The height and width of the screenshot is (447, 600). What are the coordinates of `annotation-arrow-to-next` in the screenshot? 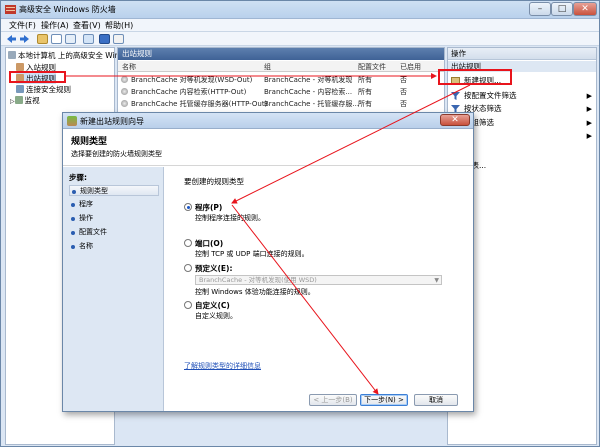 It's located at (305, 299).